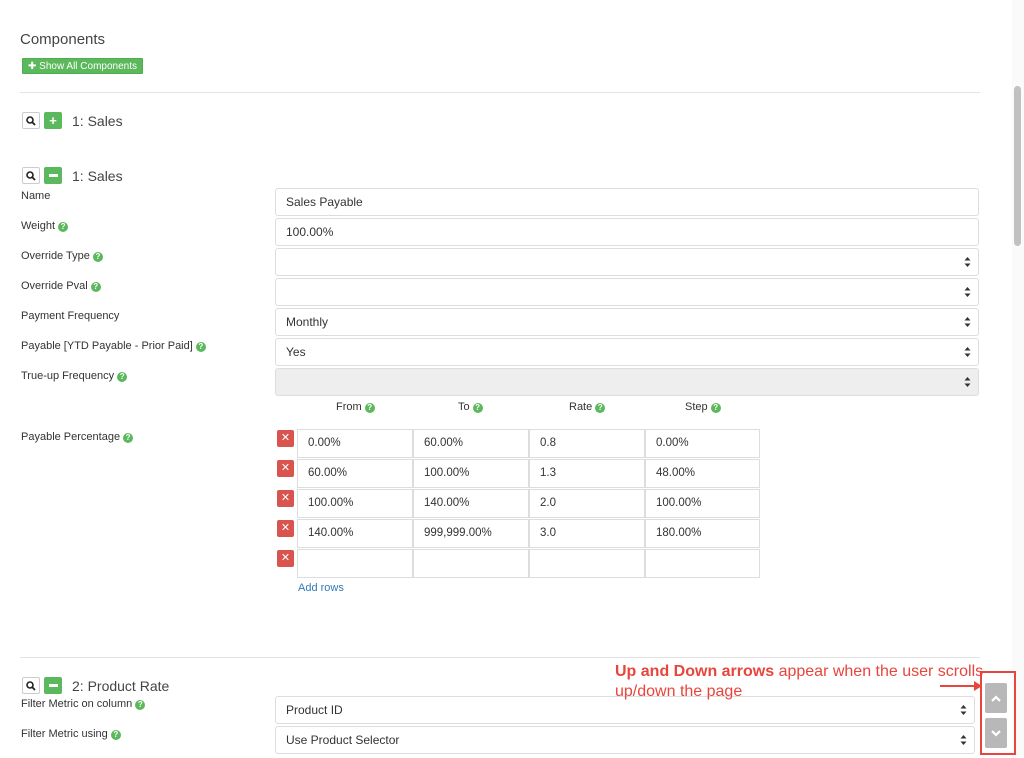  What do you see at coordinates (627, 202) in the screenshot?
I see `name-input: Sales Payable` at bounding box center [627, 202].